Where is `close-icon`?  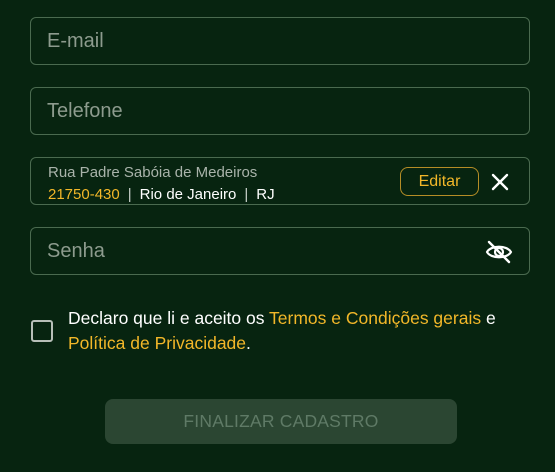
close-icon is located at coordinates (500, 182).